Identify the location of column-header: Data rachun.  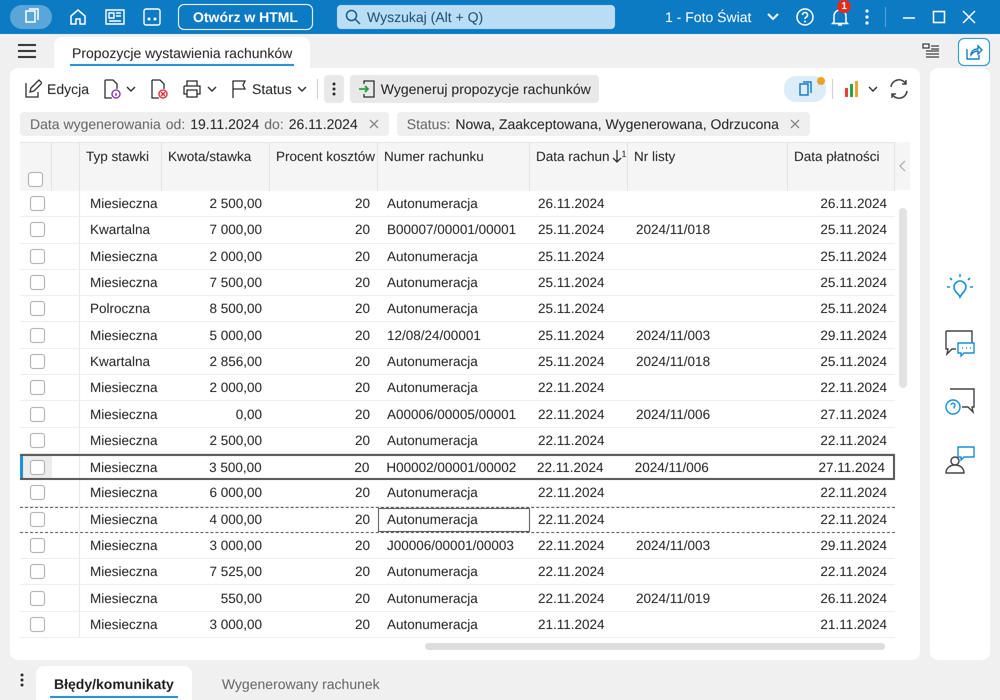
(573, 156).